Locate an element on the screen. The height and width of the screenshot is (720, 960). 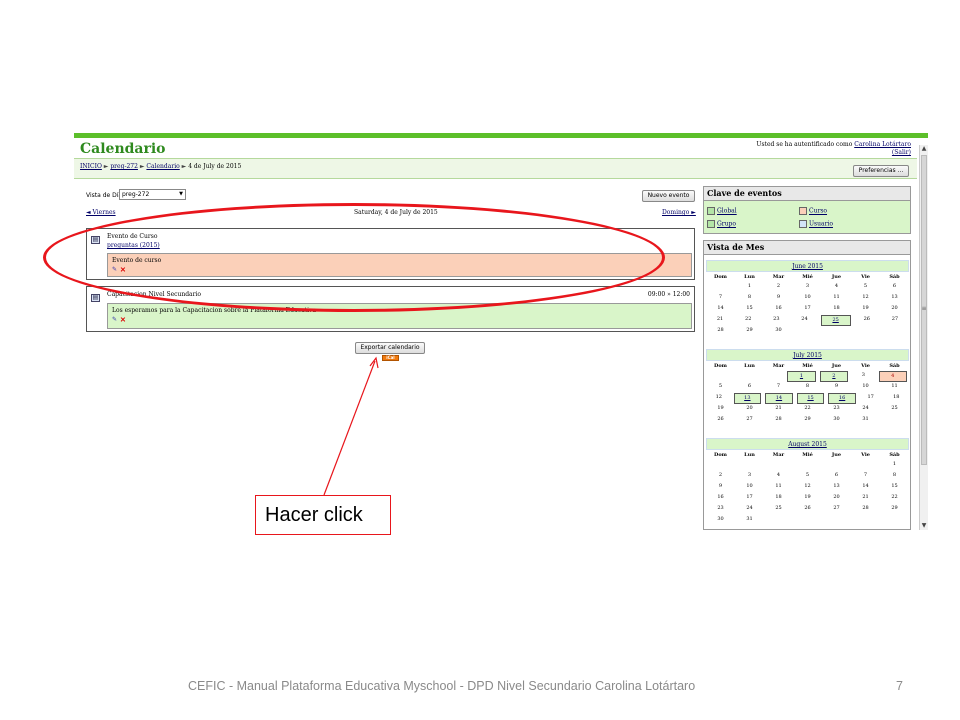
day-cell: 3 is located at coordinates (749, 475).